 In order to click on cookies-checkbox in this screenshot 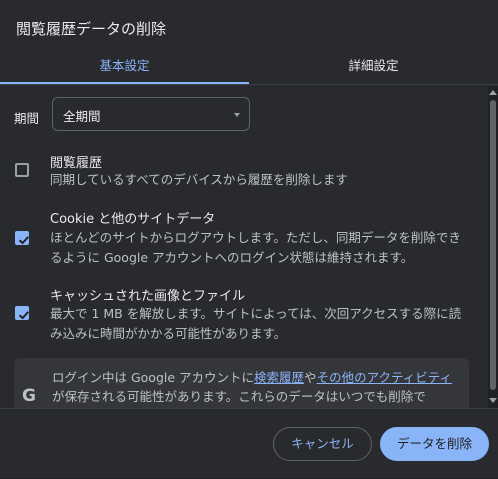, I will do `click(22, 238)`.